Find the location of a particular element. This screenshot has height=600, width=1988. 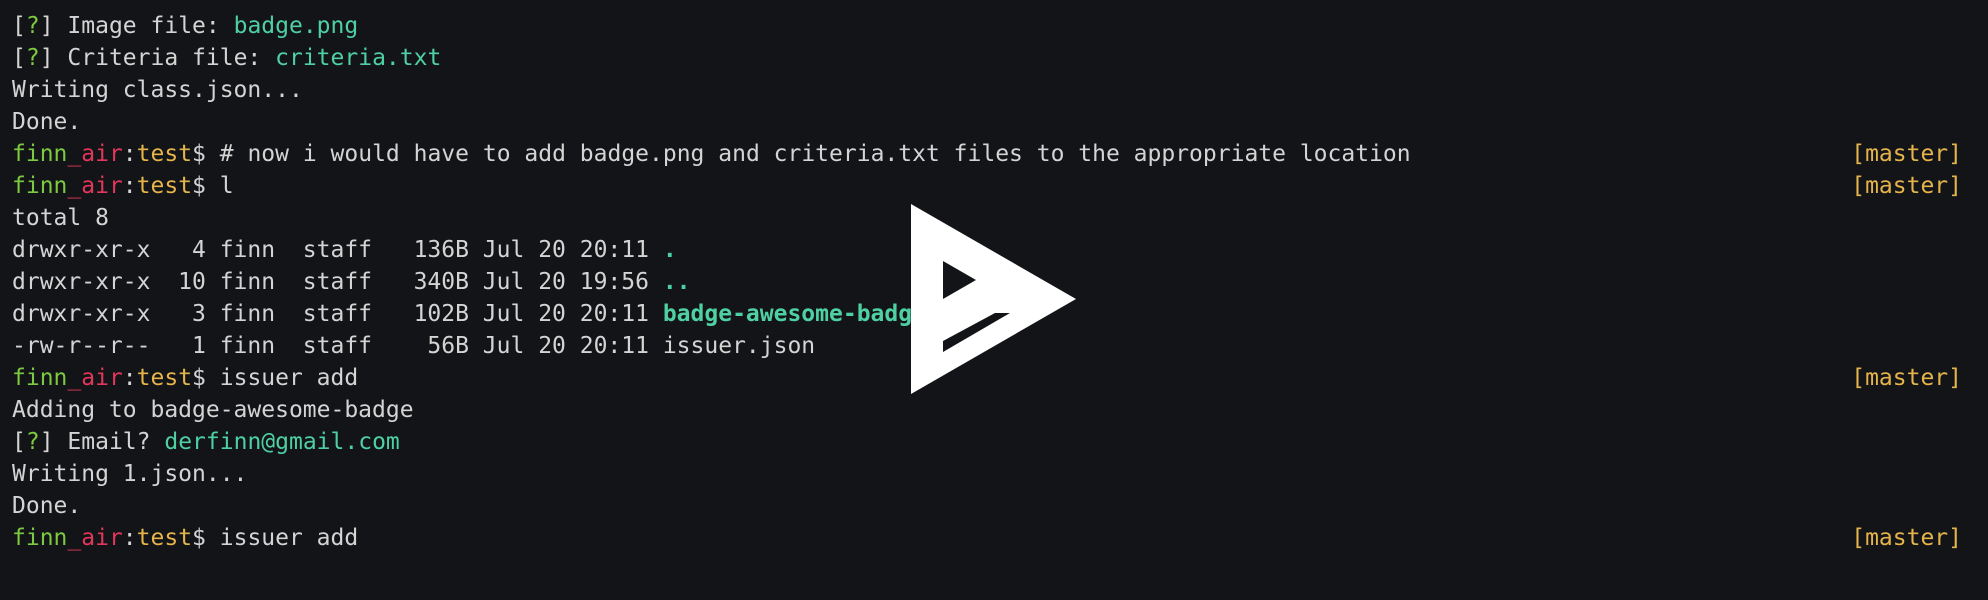

play-button is located at coordinates (993, 299).